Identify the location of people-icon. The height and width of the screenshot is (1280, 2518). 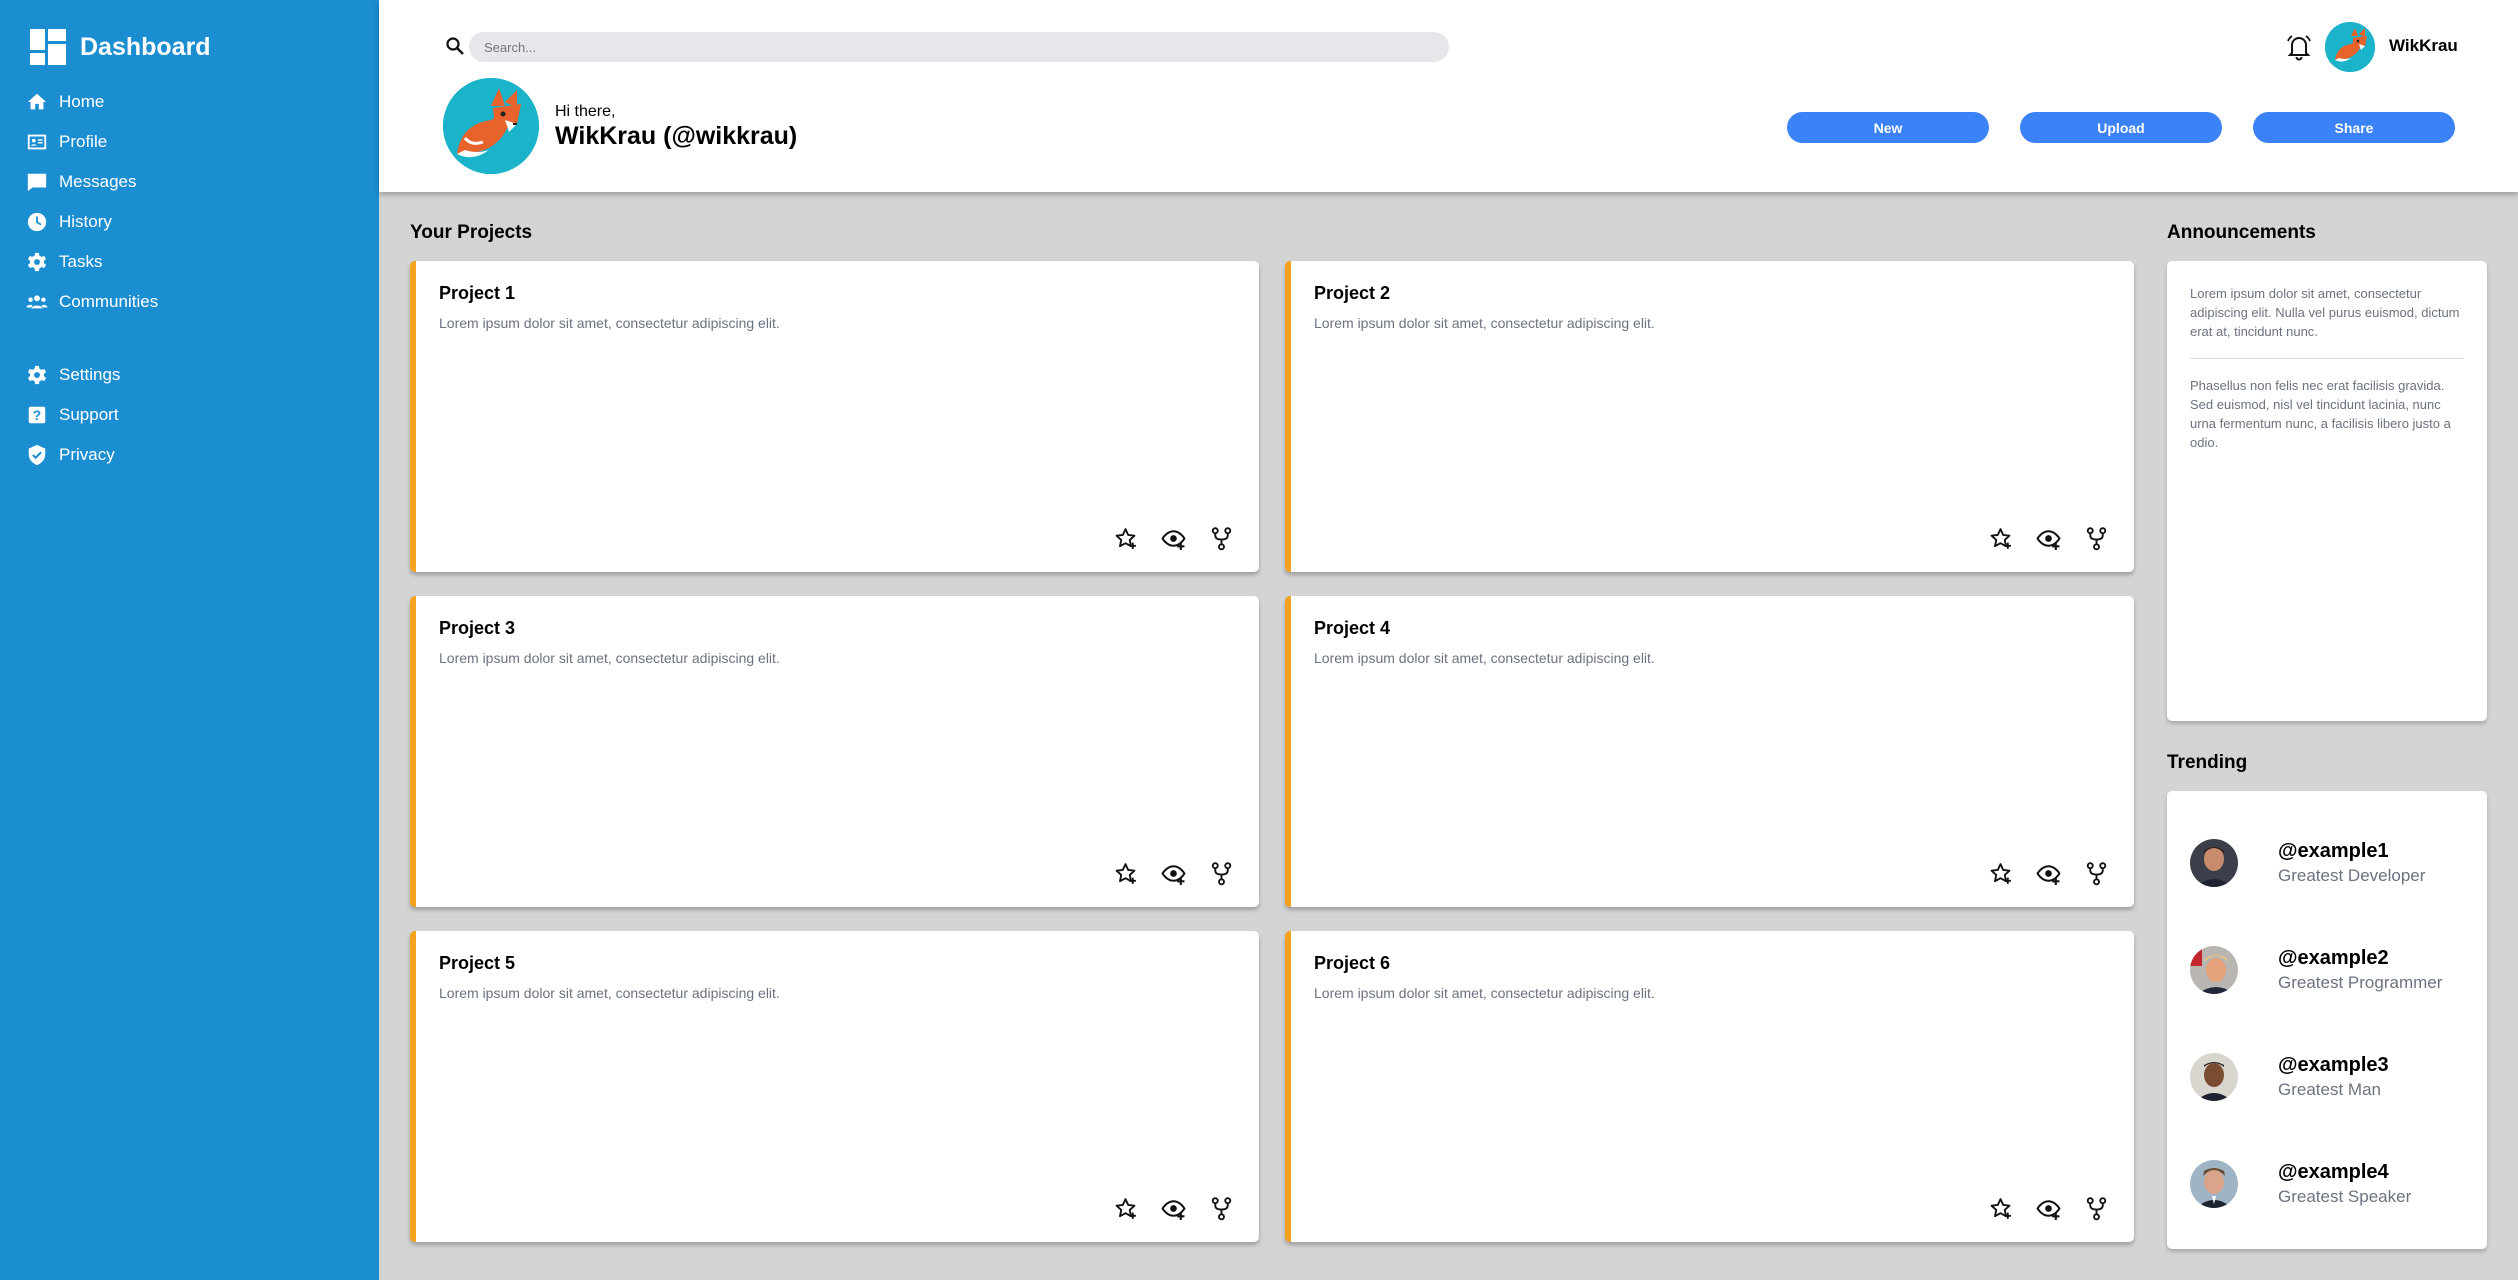
(37, 302).